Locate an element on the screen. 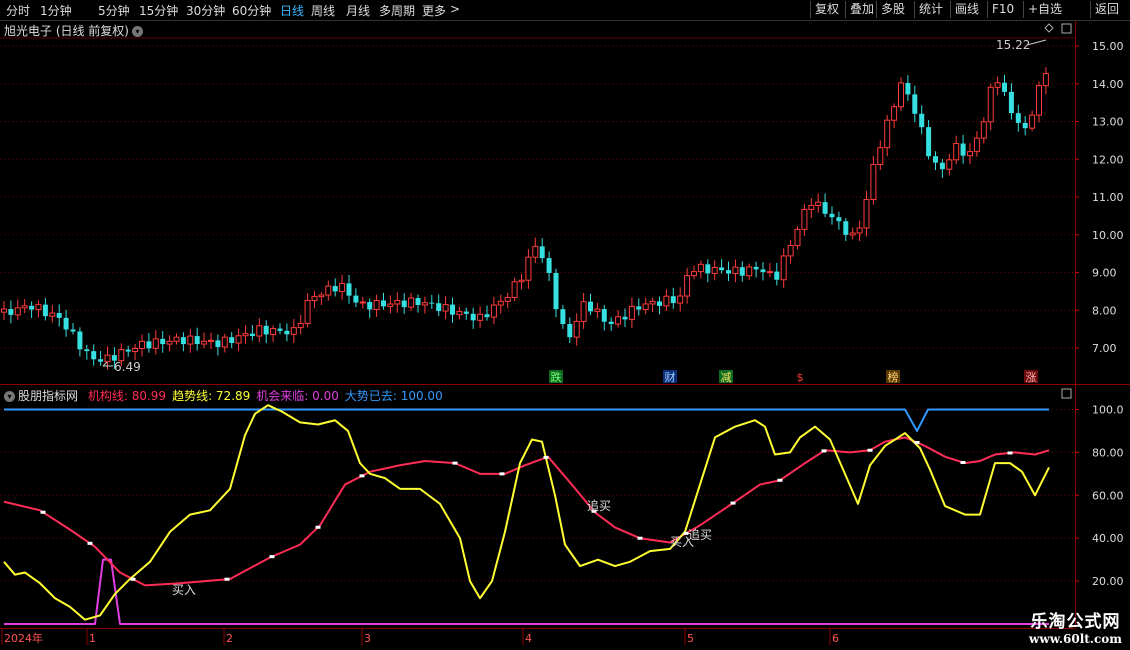  event-marker-4: 榜 is located at coordinates (893, 377).